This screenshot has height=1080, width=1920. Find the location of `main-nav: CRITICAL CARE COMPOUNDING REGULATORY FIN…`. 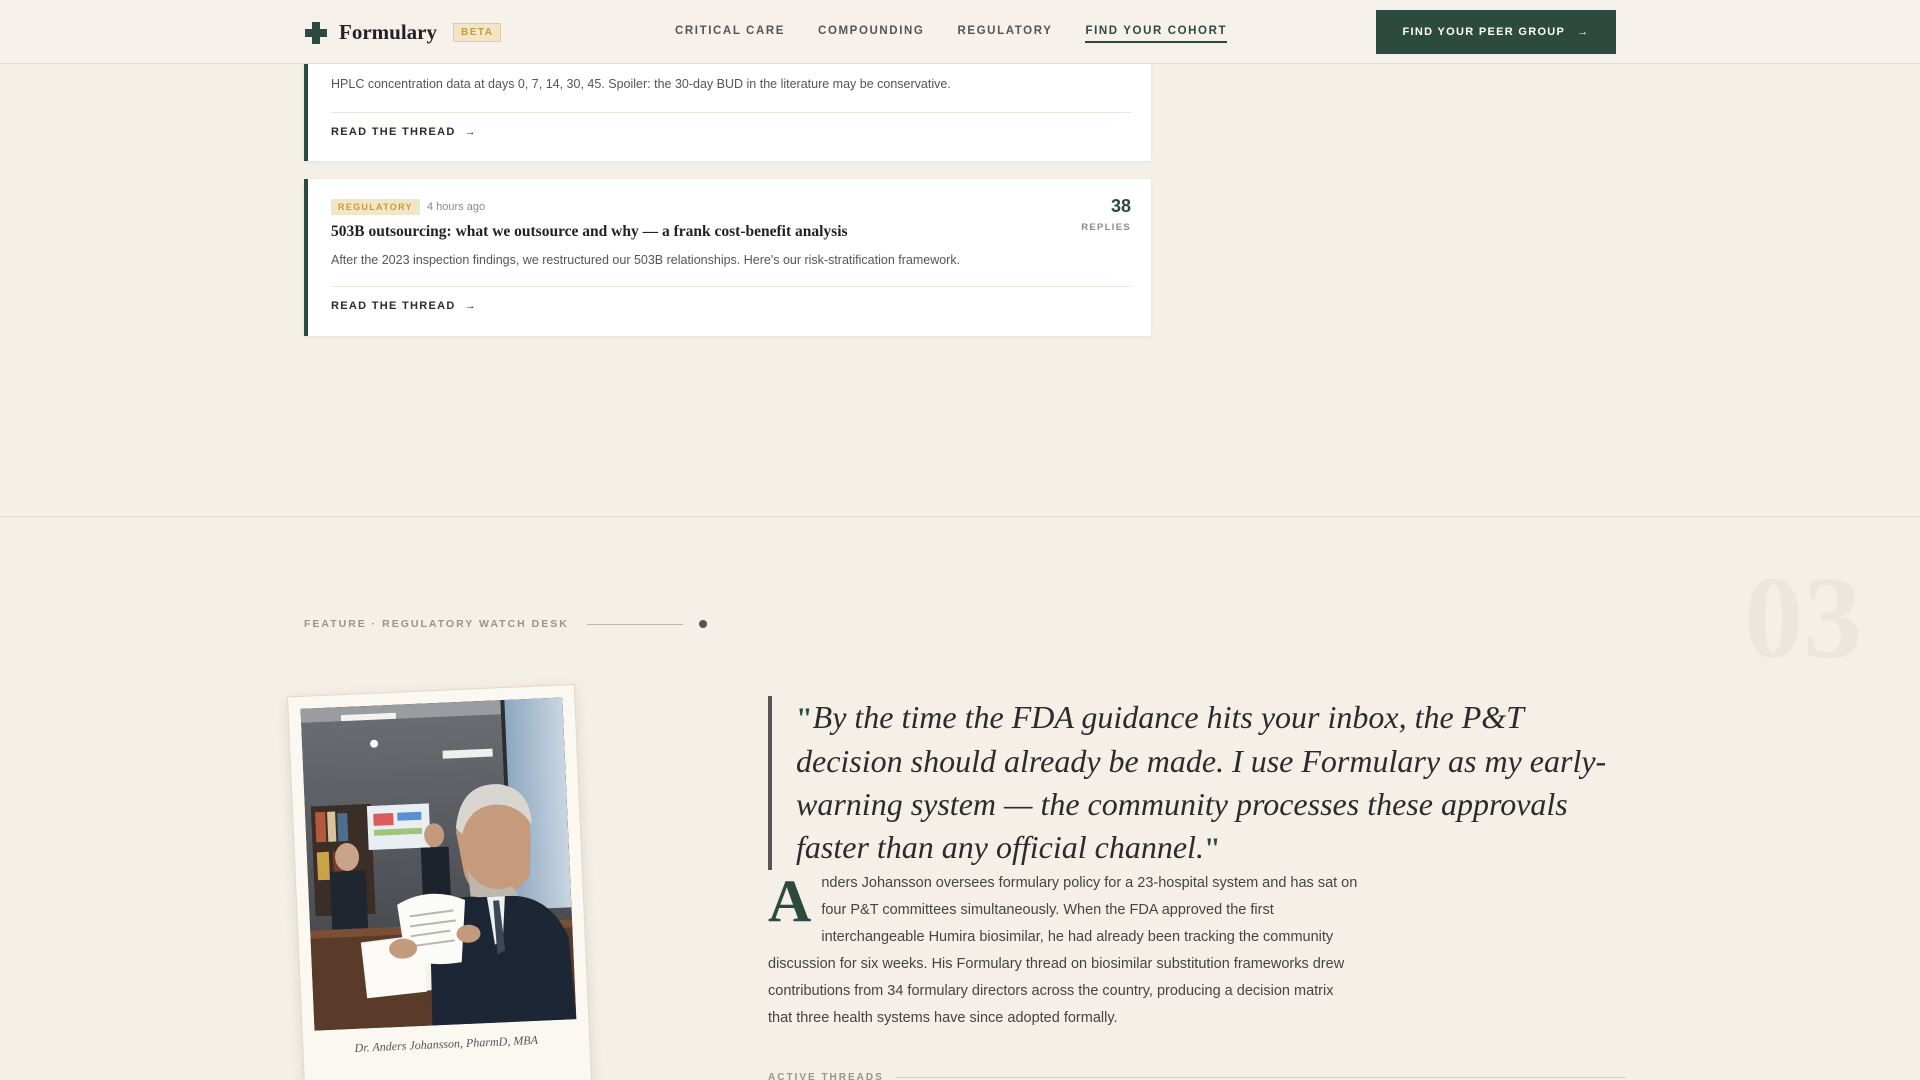

main-nav: CRITICAL CARE COMPOUNDING REGULATORY FIN… is located at coordinates (967, 34).